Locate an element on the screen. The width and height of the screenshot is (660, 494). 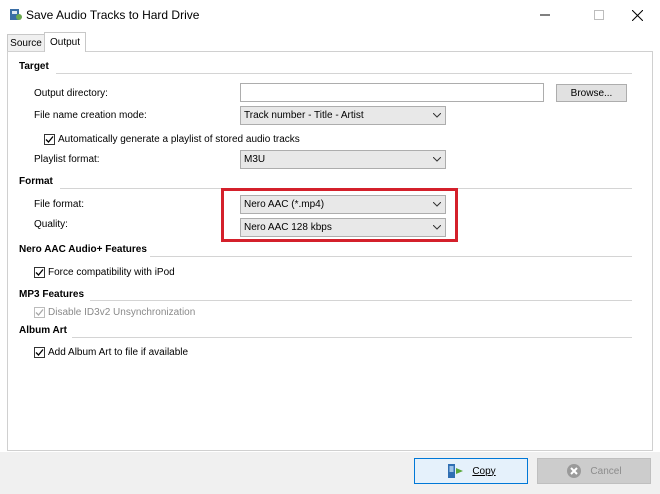
format-header: Format is located at coordinates (36, 181).